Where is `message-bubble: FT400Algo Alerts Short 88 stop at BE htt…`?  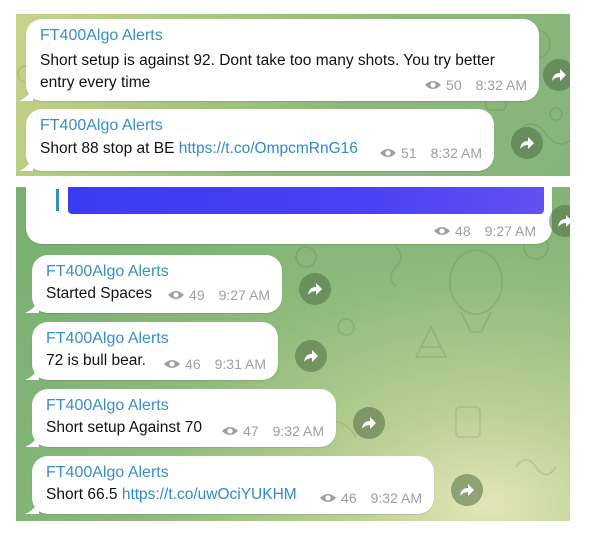 message-bubble: FT400Algo Alerts Short 88 stop at BE htt… is located at coordinates (256, 140).